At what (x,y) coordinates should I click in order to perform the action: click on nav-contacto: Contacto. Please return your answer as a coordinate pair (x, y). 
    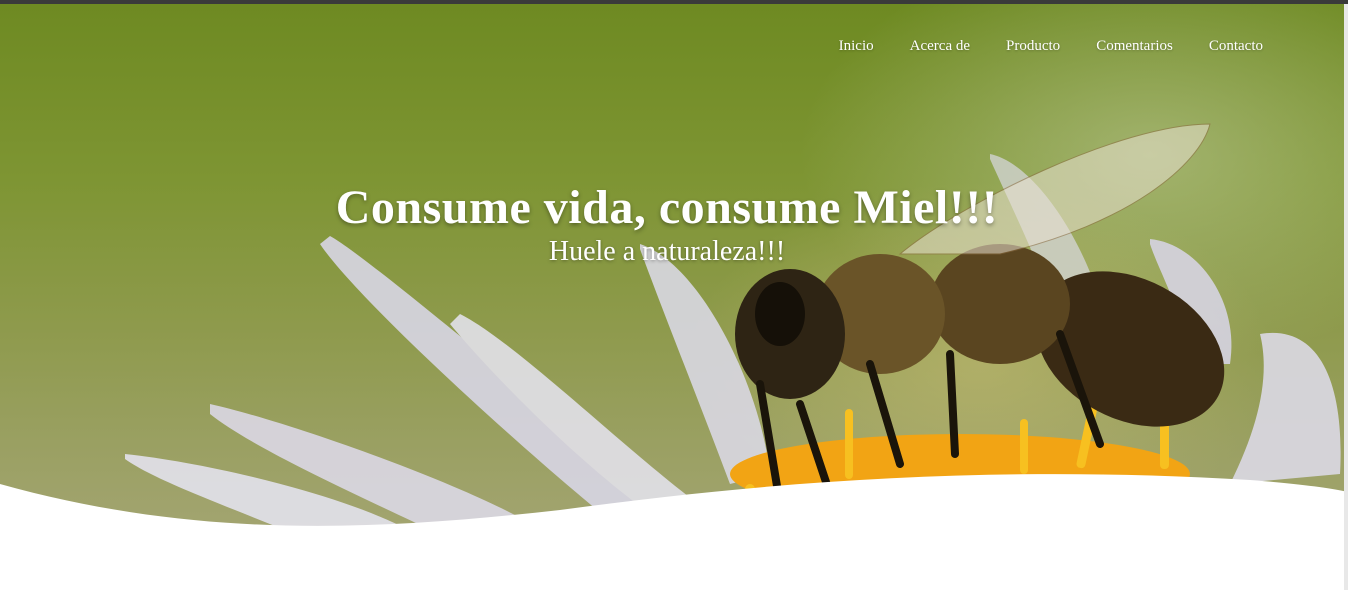
    Looking at the image, I should click on (1236, 46).